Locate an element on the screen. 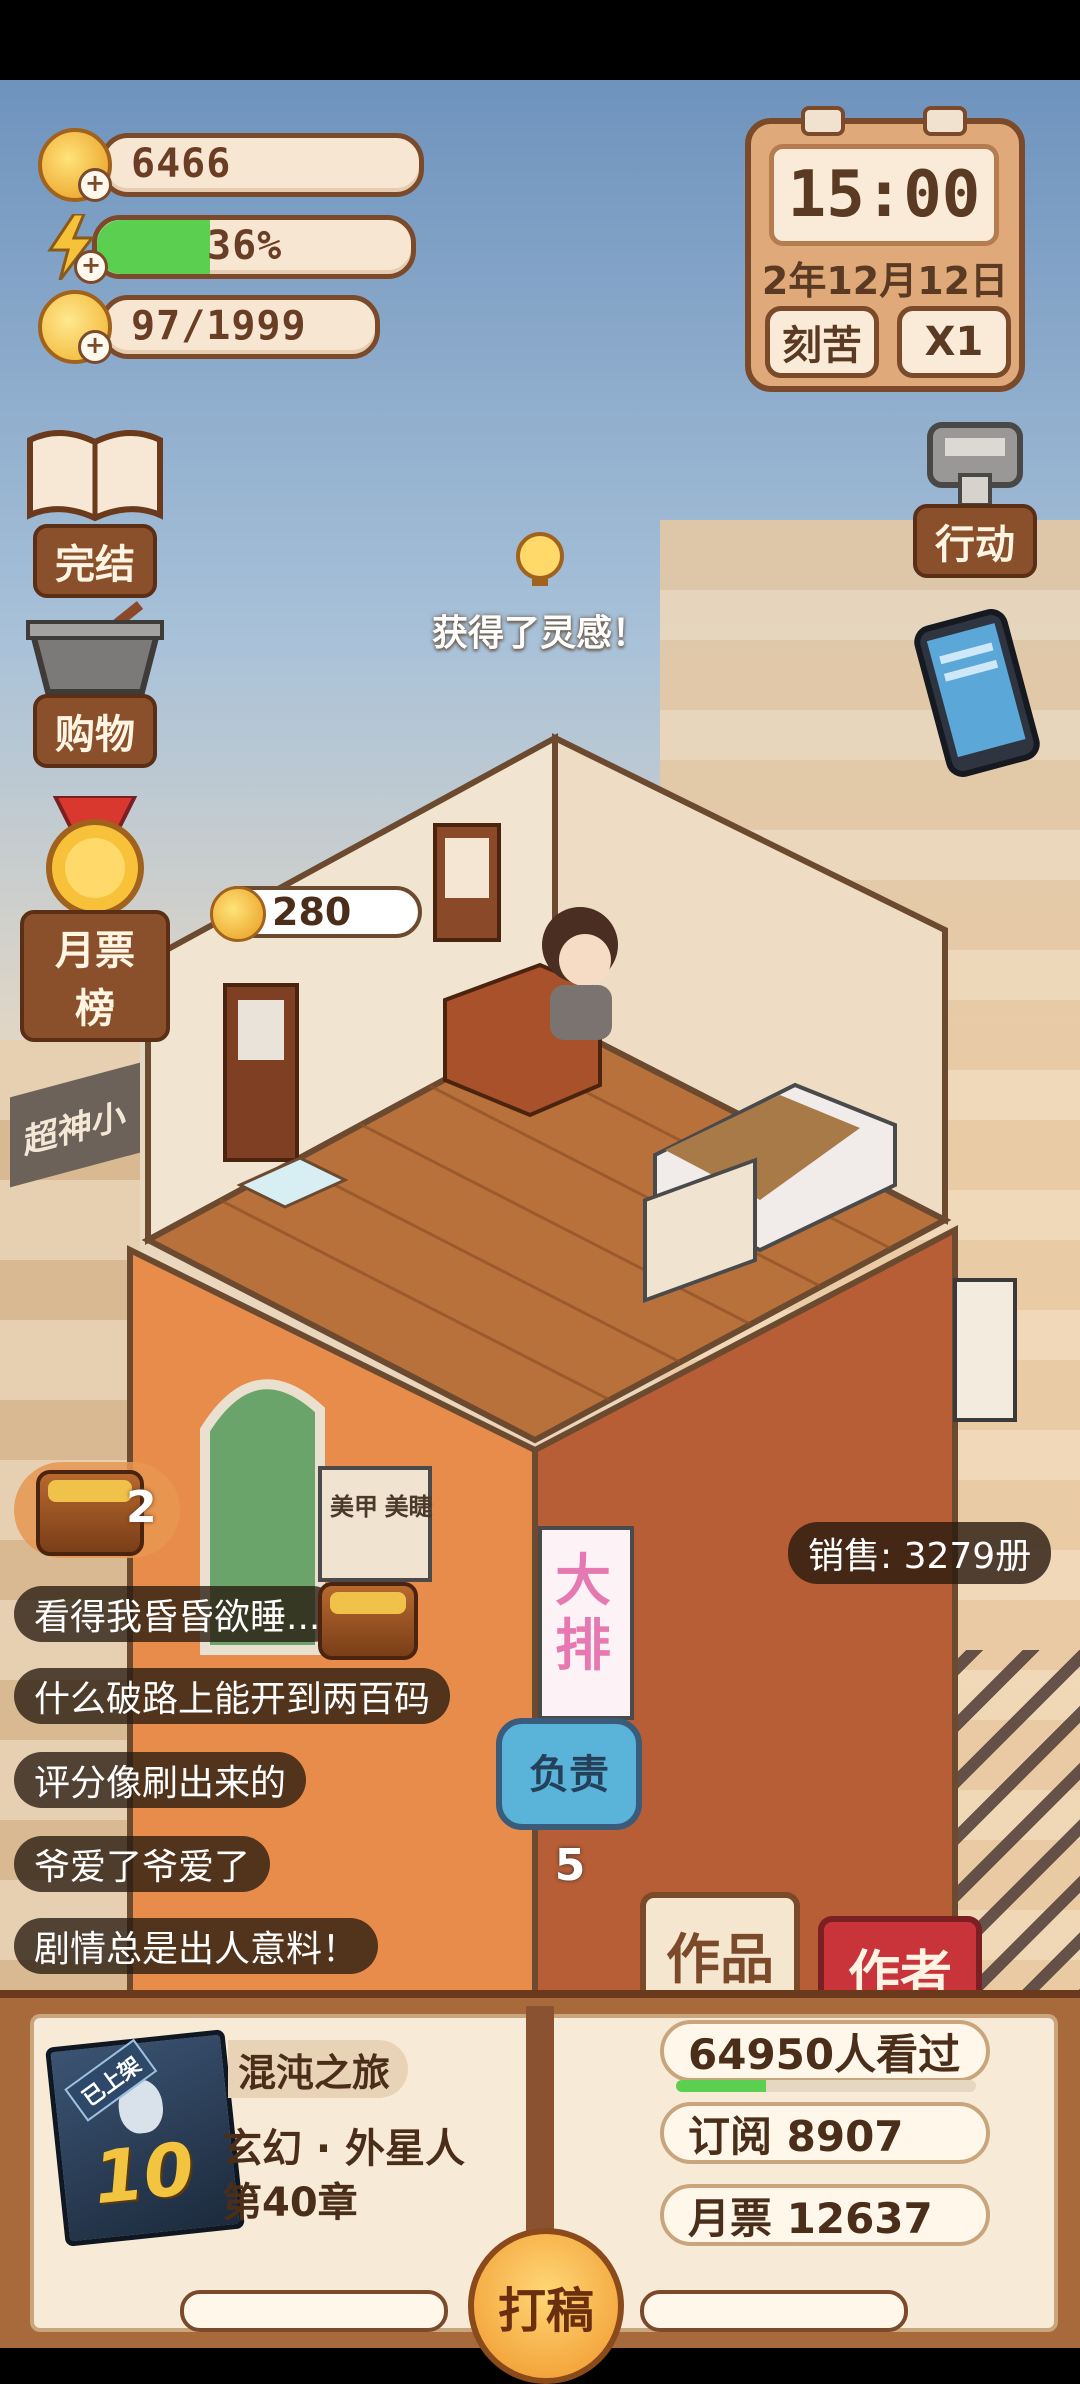  speed-button: X1 is located at coordinates (954, 342).